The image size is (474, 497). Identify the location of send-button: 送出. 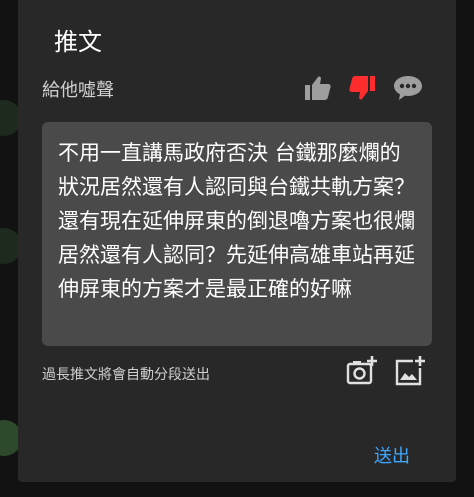
(392, 455).